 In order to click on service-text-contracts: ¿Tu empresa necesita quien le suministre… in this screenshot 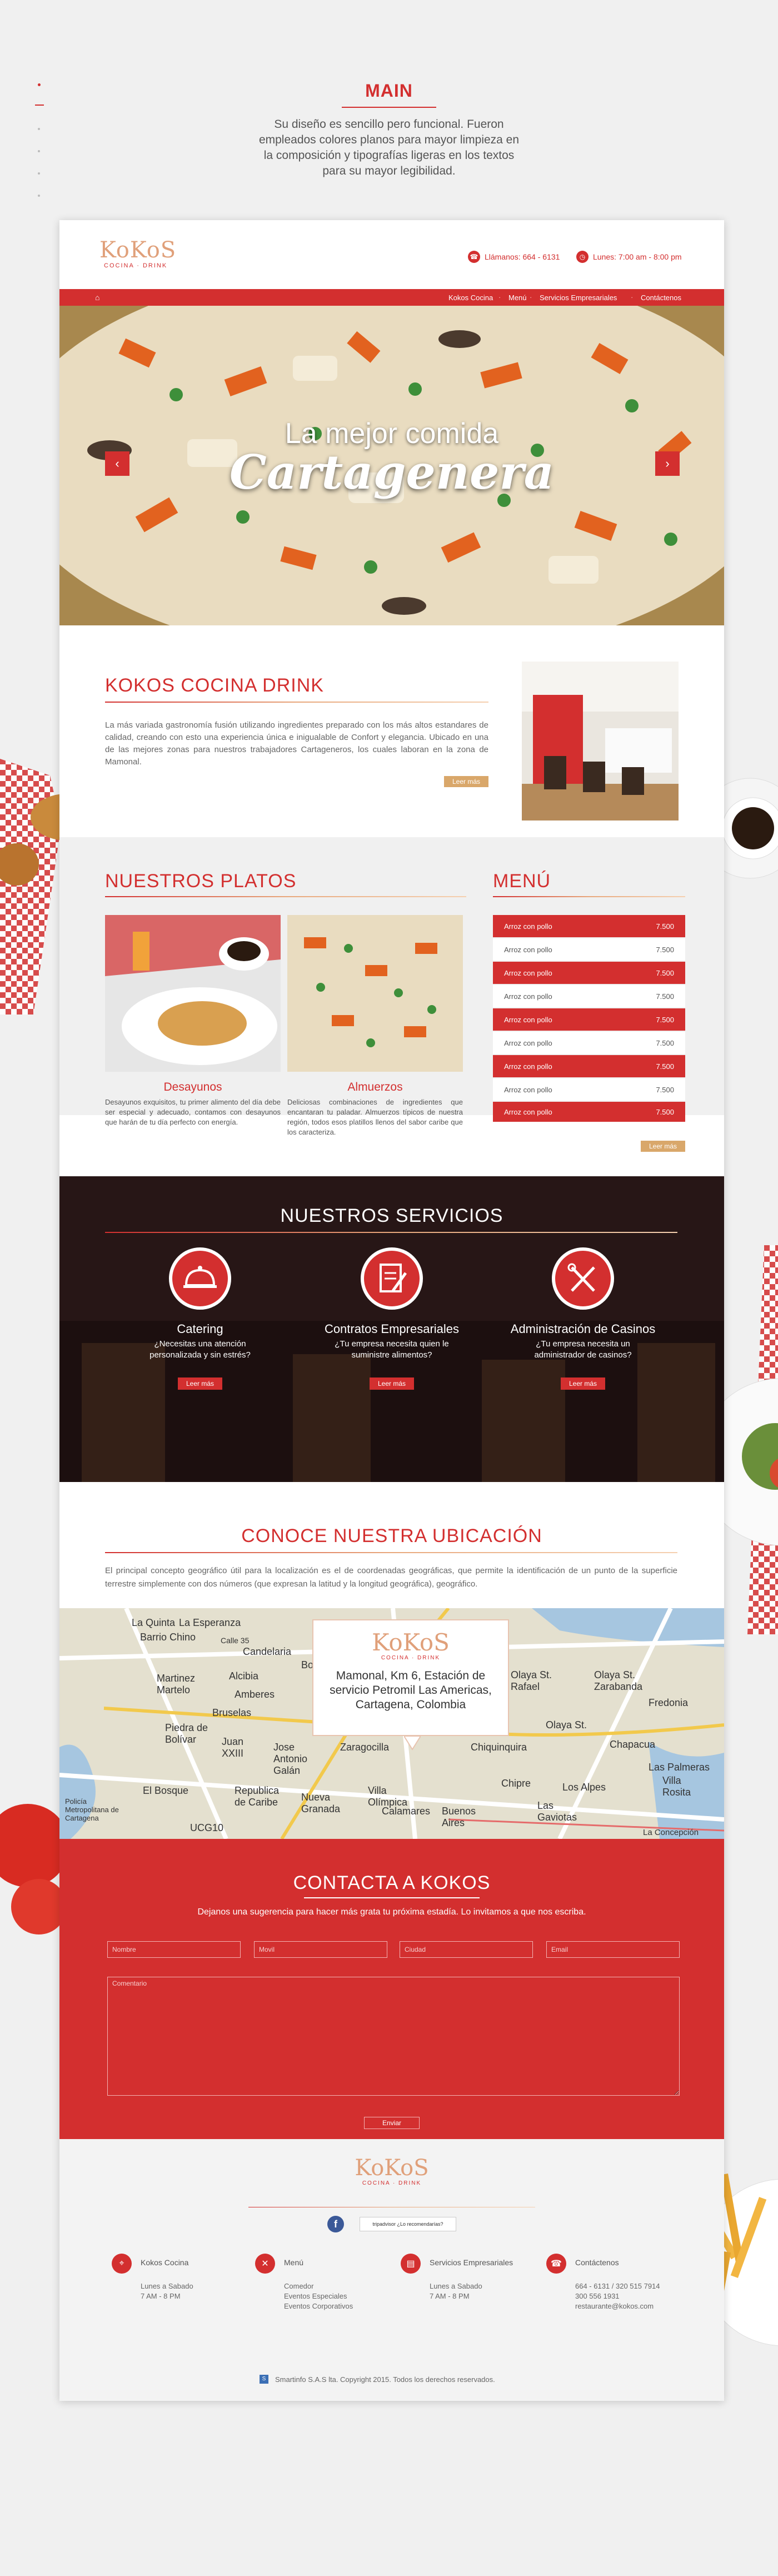, I will do `click(392, 1349)`.